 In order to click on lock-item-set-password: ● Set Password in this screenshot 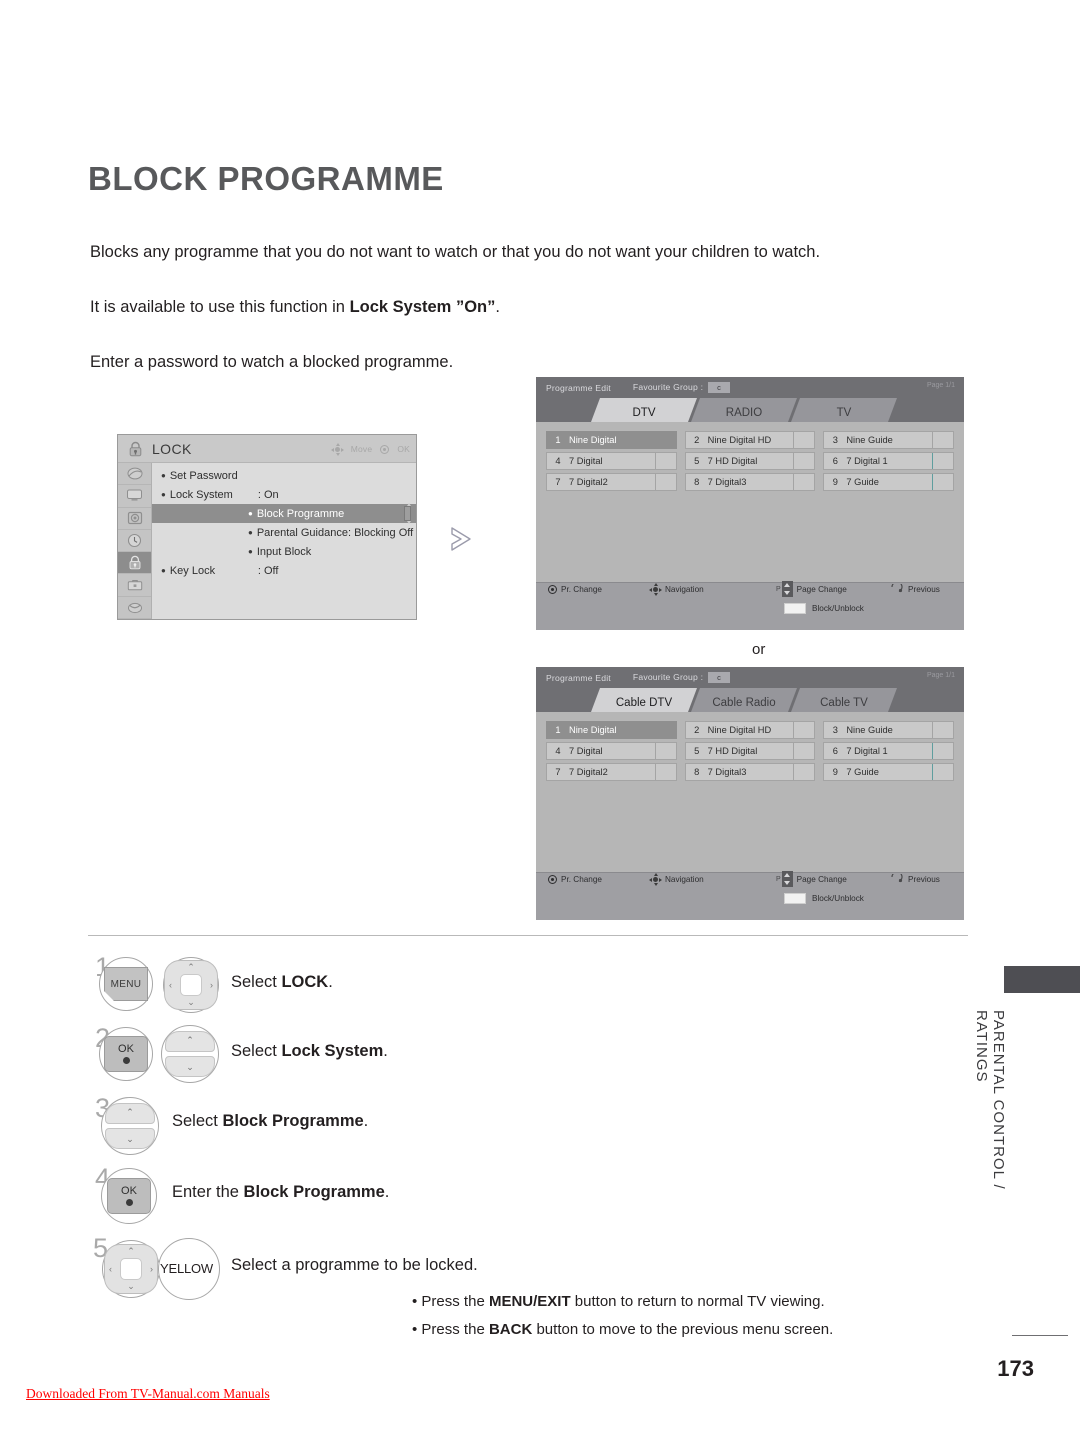, I will do `click(284, 475)`.